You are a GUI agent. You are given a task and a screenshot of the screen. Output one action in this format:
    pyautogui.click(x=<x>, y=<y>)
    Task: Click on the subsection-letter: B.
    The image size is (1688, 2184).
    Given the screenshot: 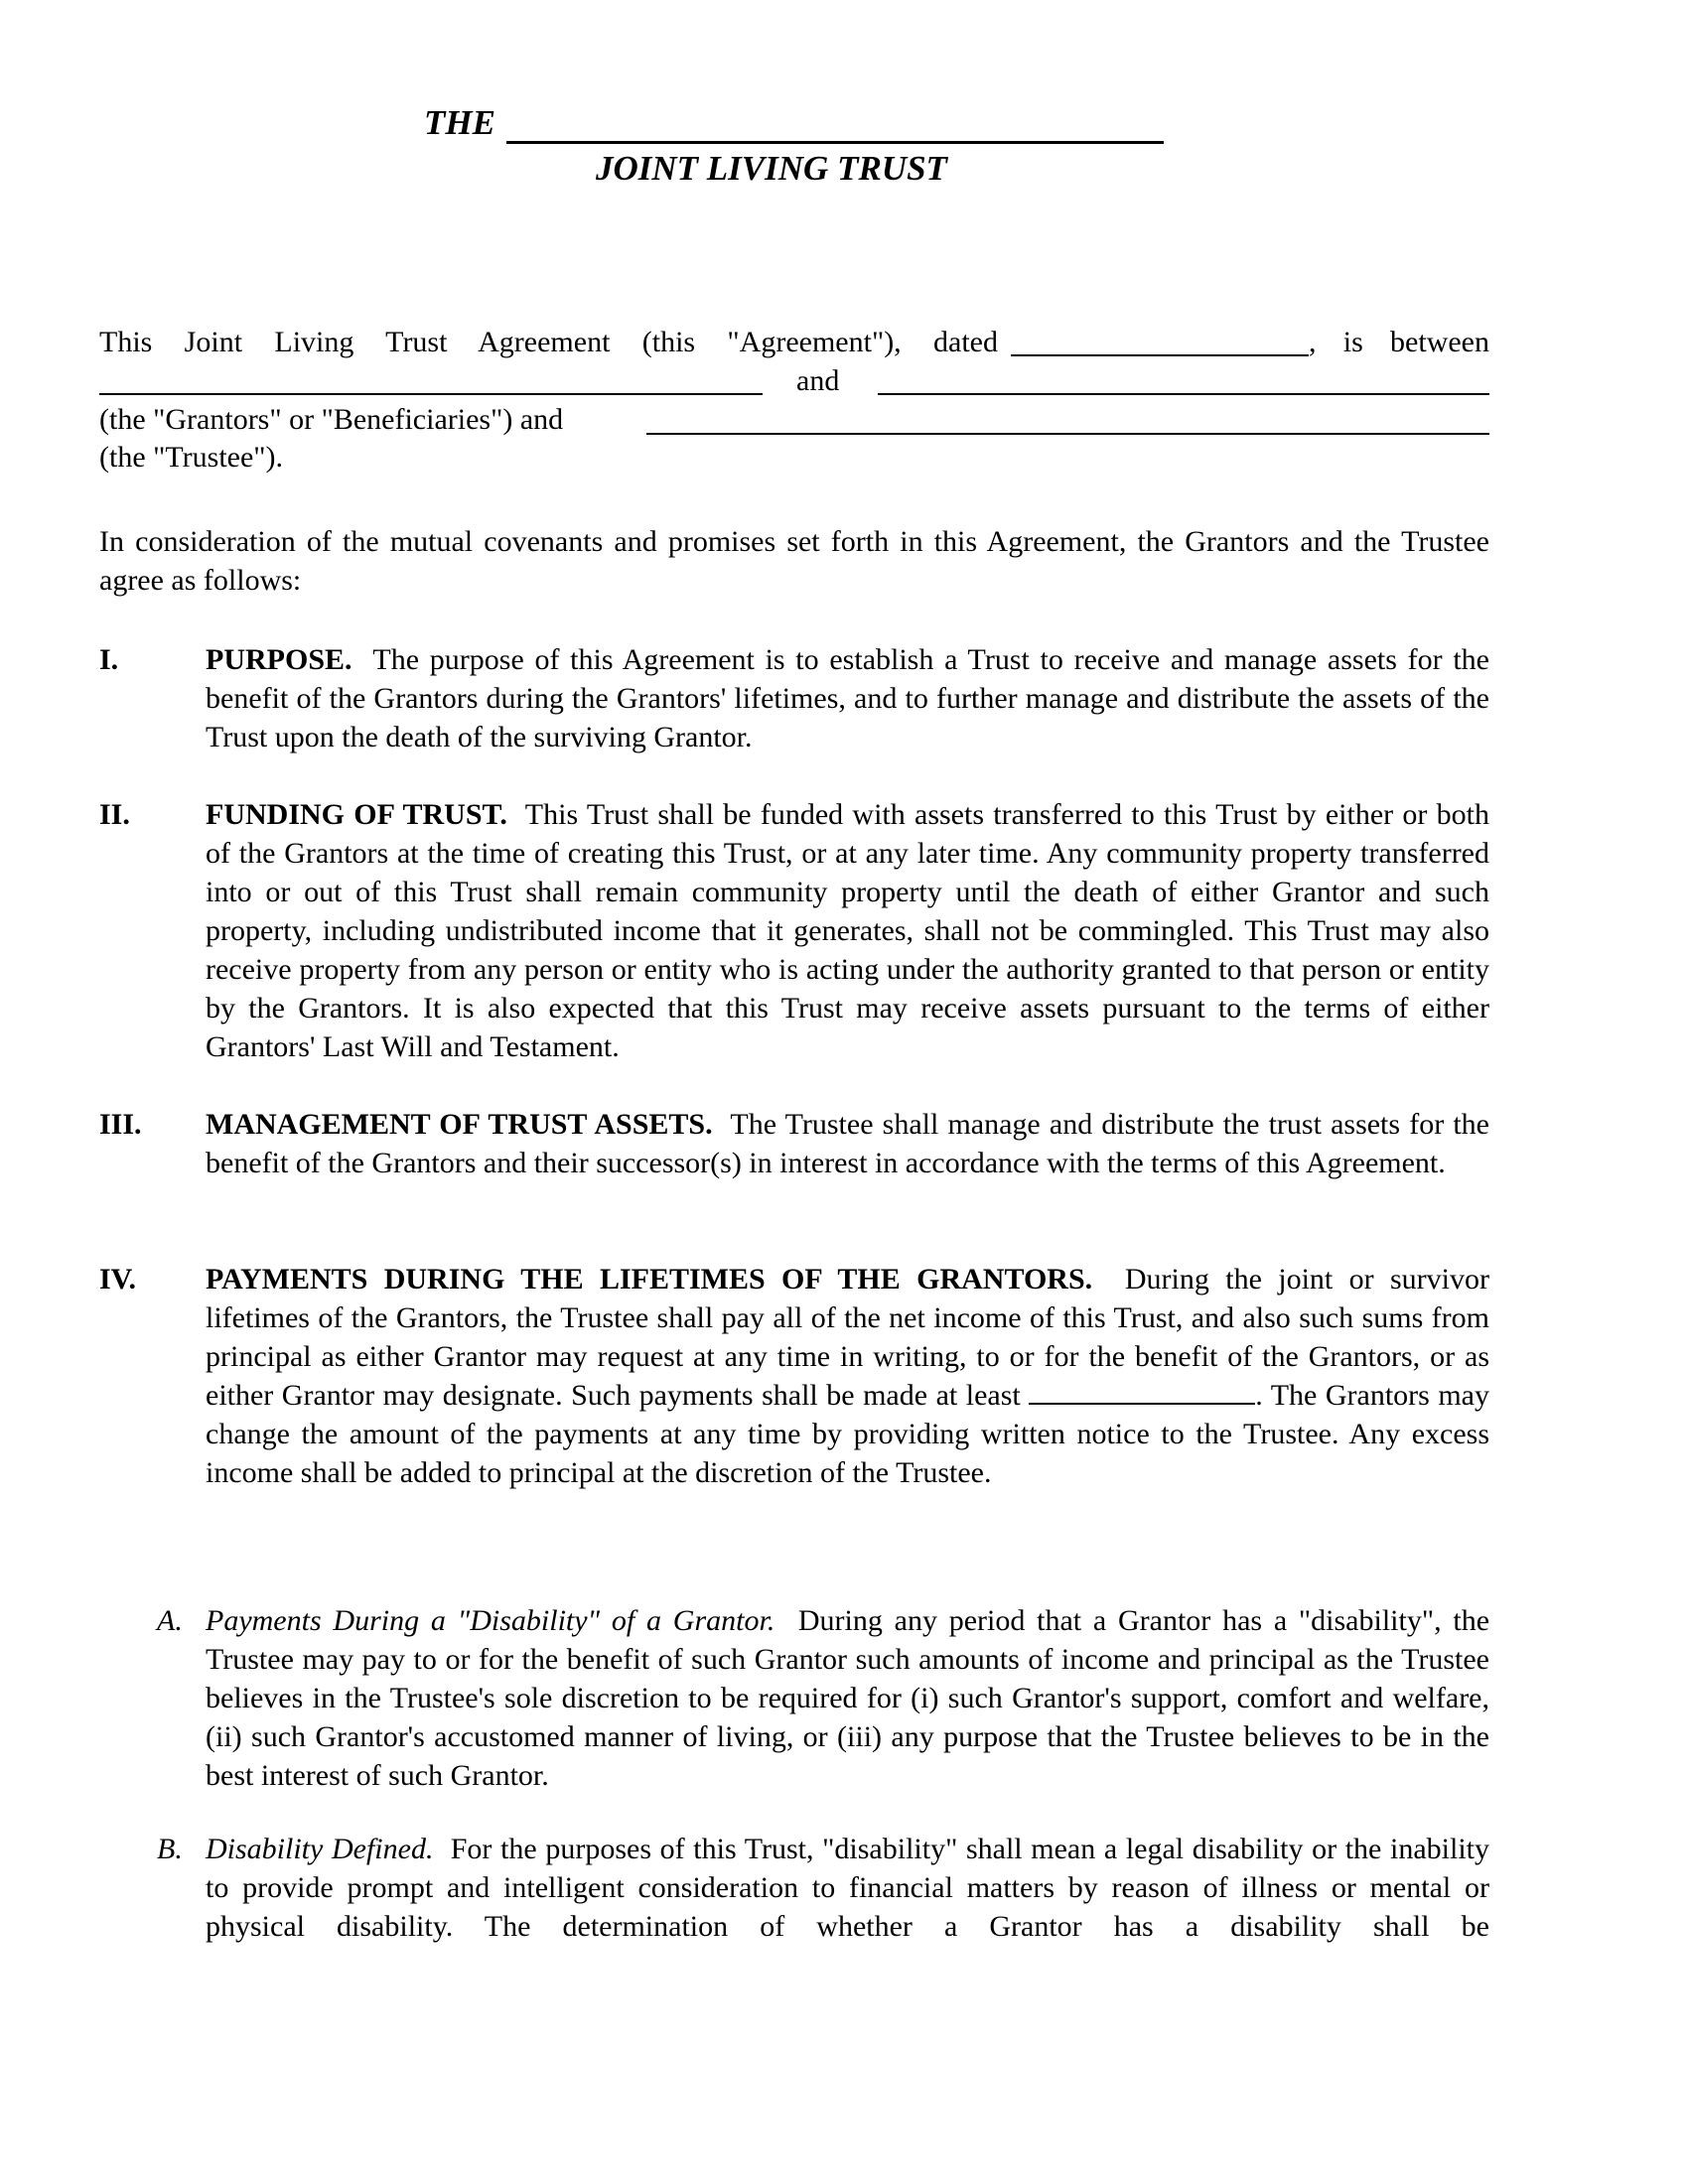 What is the action you would take?
    pyautogui.click(x=170, y=1849)
    